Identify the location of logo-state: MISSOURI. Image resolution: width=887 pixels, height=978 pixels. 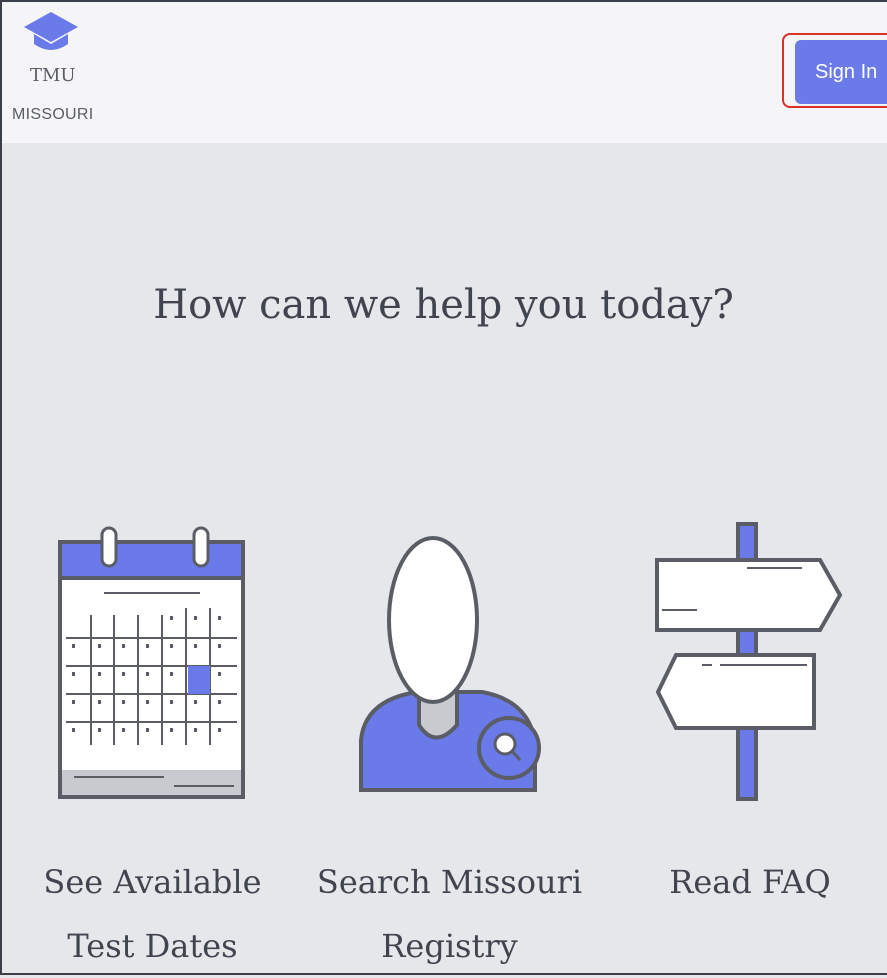
(53, 114).